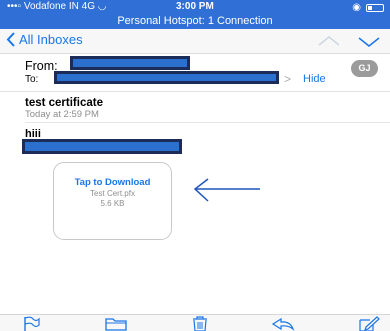 The image size is (390, 331). I want to click on hotspot-banner: Personal Hotspot: 1 Connection, so click(195, 21).